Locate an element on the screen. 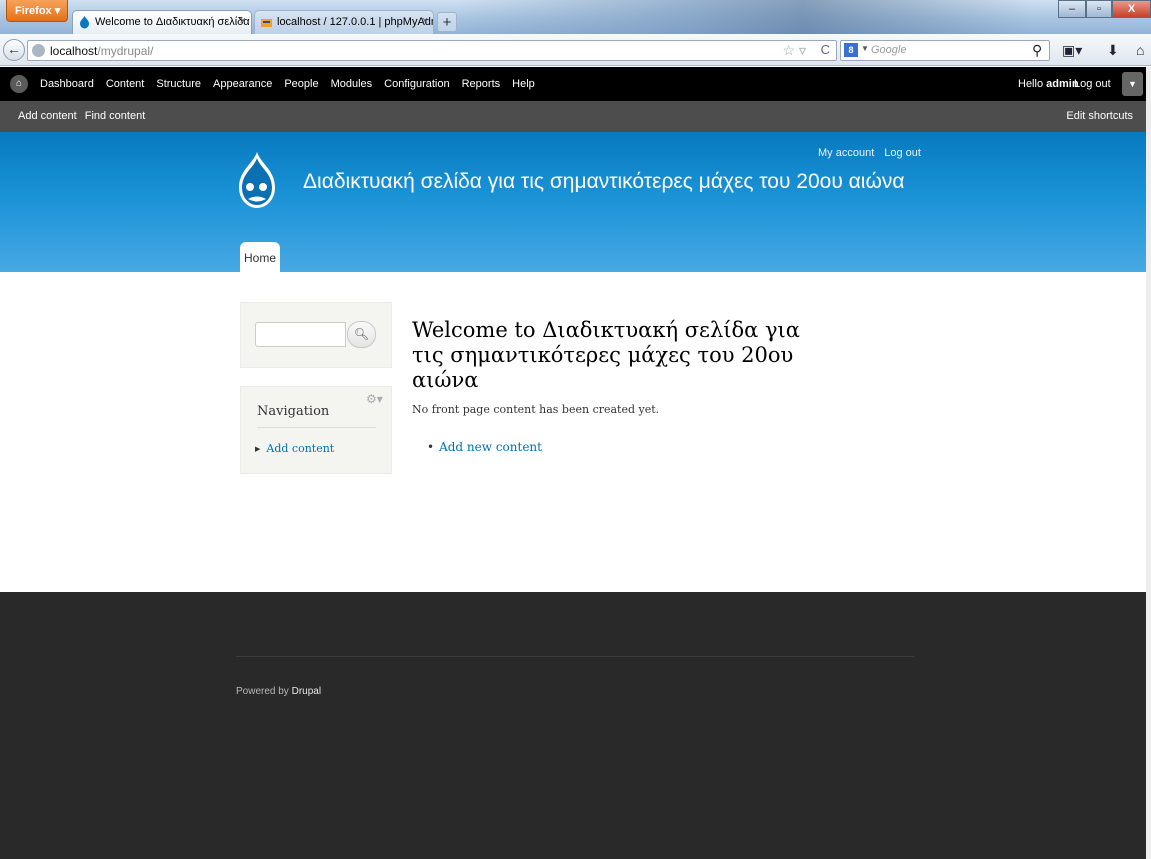  secondary-menu: My account Log out is located at coordinates (869, 153).